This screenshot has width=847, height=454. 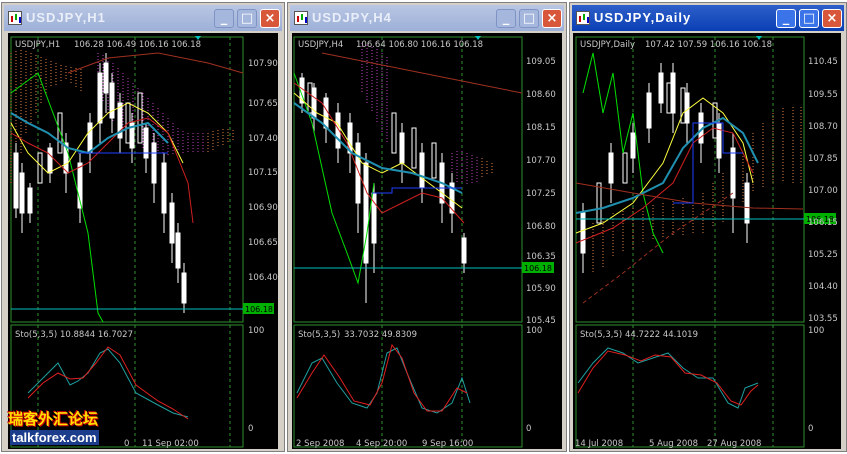 What do you see at coordinates (661, 335) in the screenshot?
I see `stochastic-values: 44.7222 44.1019` at bounding box center [661, 335].